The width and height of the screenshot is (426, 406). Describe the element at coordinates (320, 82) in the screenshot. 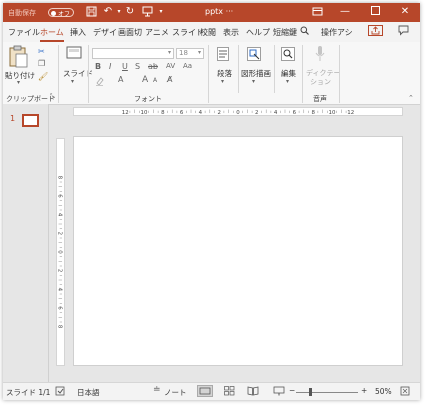

I see `dictation-line2: ション` at that location.